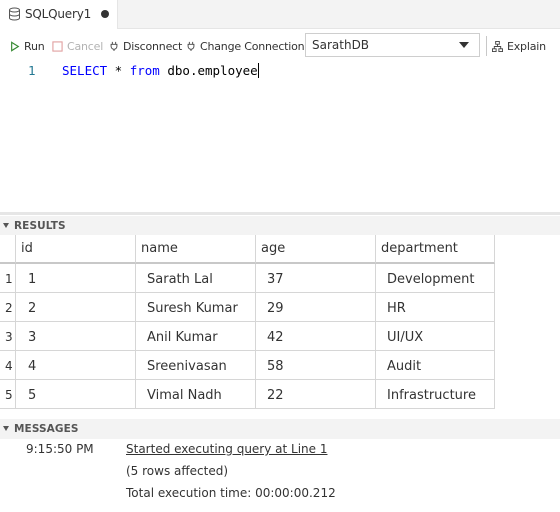  I want to click on row-number: 3, so click(8, 336).